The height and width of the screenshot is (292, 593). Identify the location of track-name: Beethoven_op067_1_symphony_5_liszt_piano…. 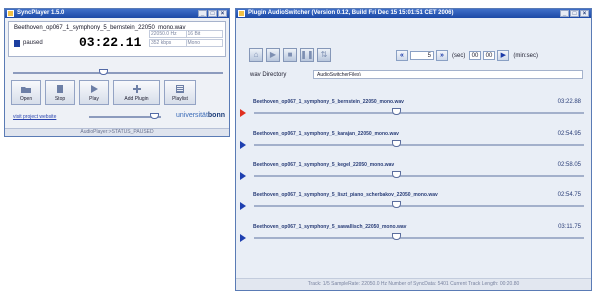
(345, 195).